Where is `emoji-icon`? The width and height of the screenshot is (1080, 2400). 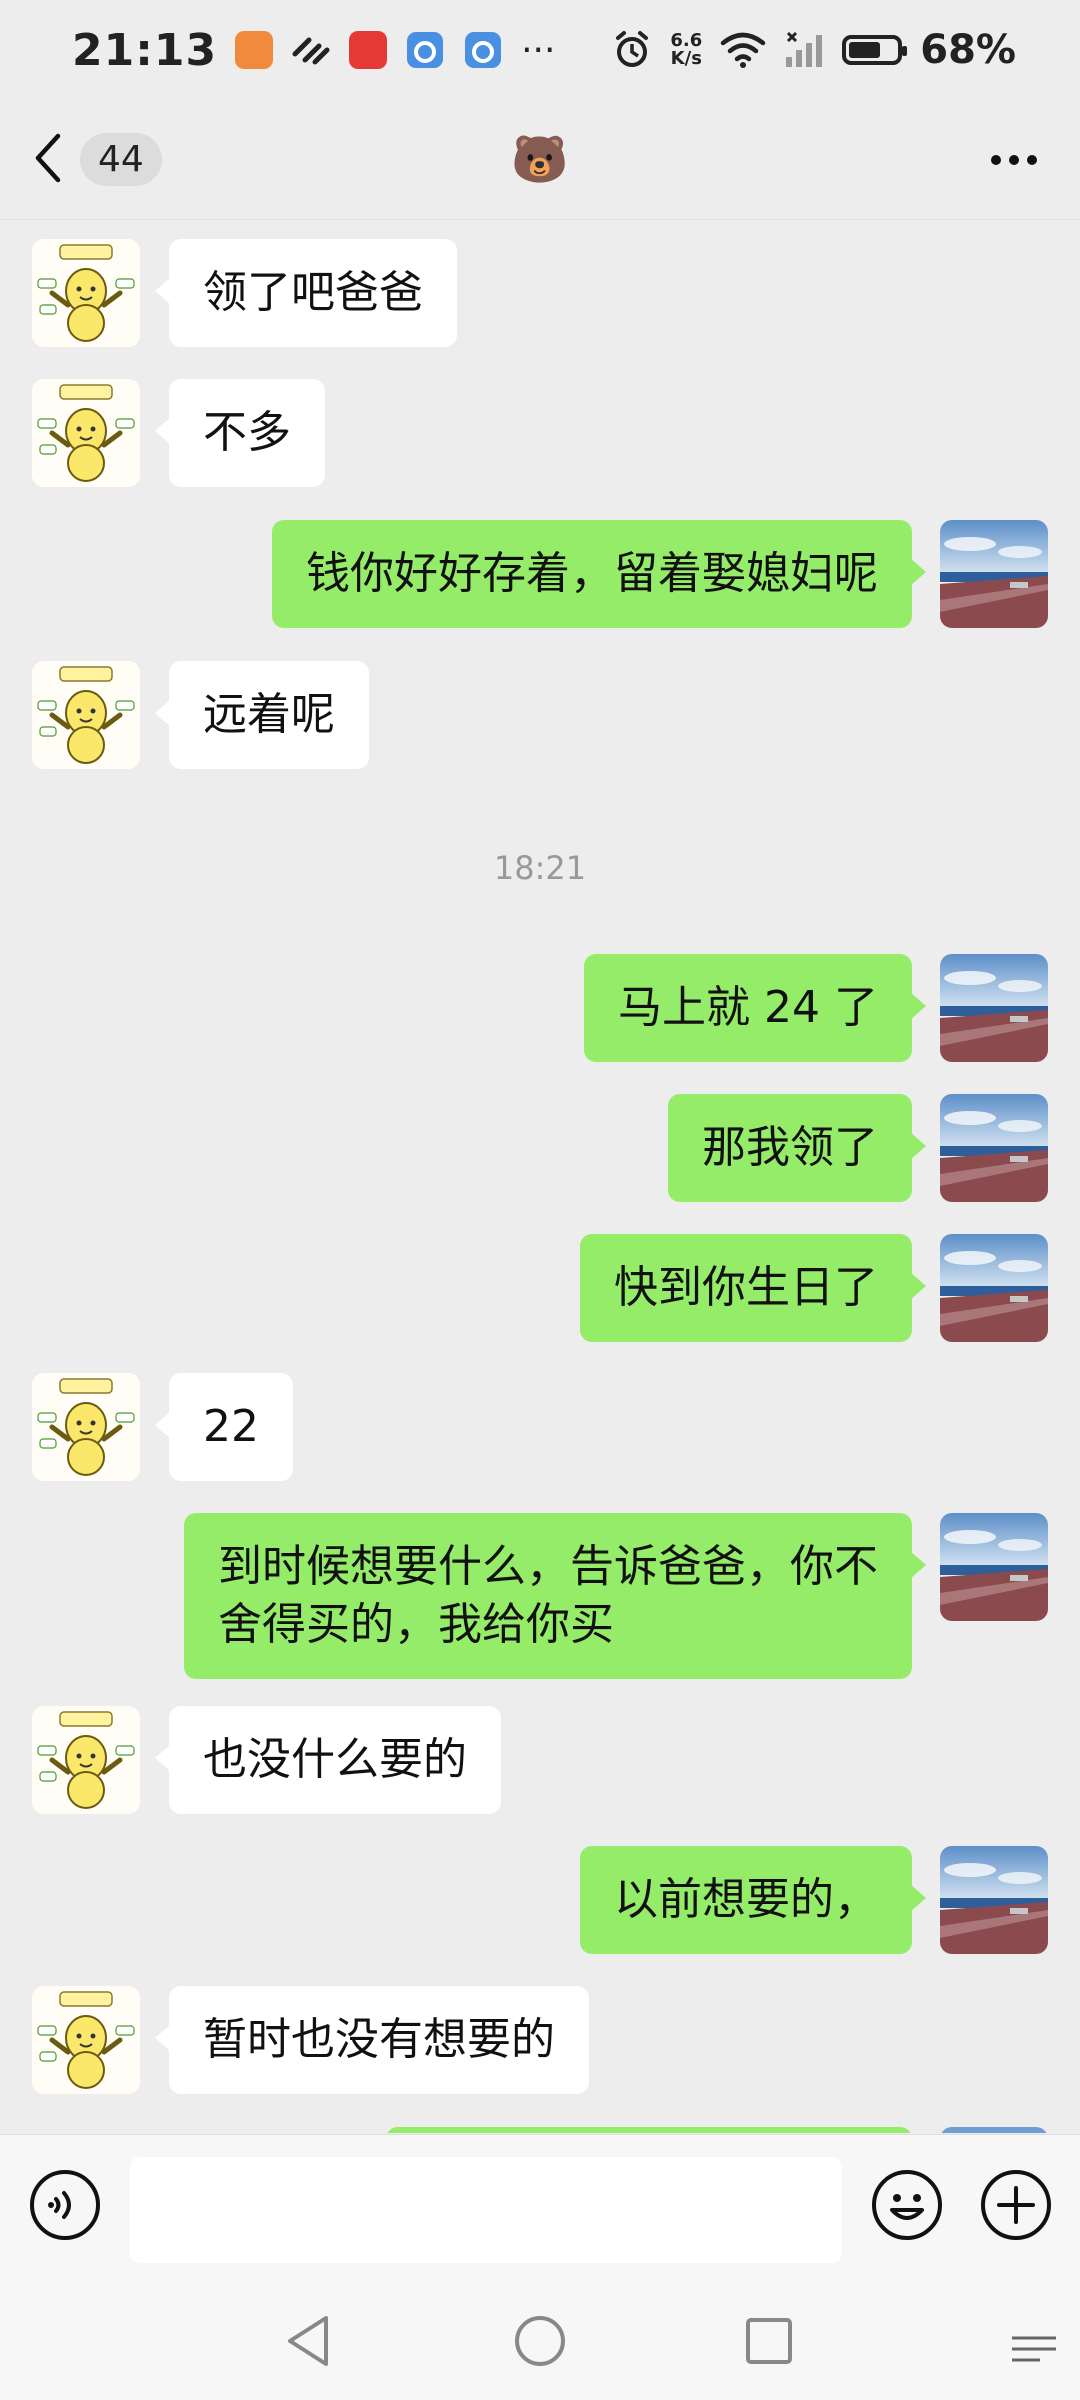
emoji-icon is located at coordinates (907, 2205).